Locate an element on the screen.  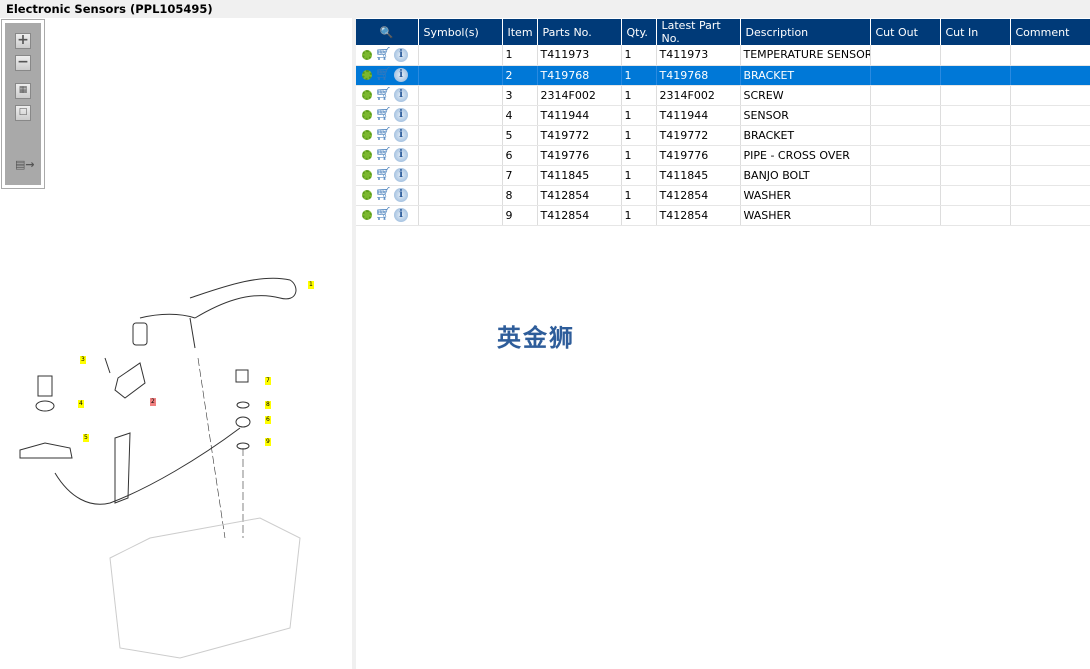
fit-window-button: □ is located at coordinates (23, 113).